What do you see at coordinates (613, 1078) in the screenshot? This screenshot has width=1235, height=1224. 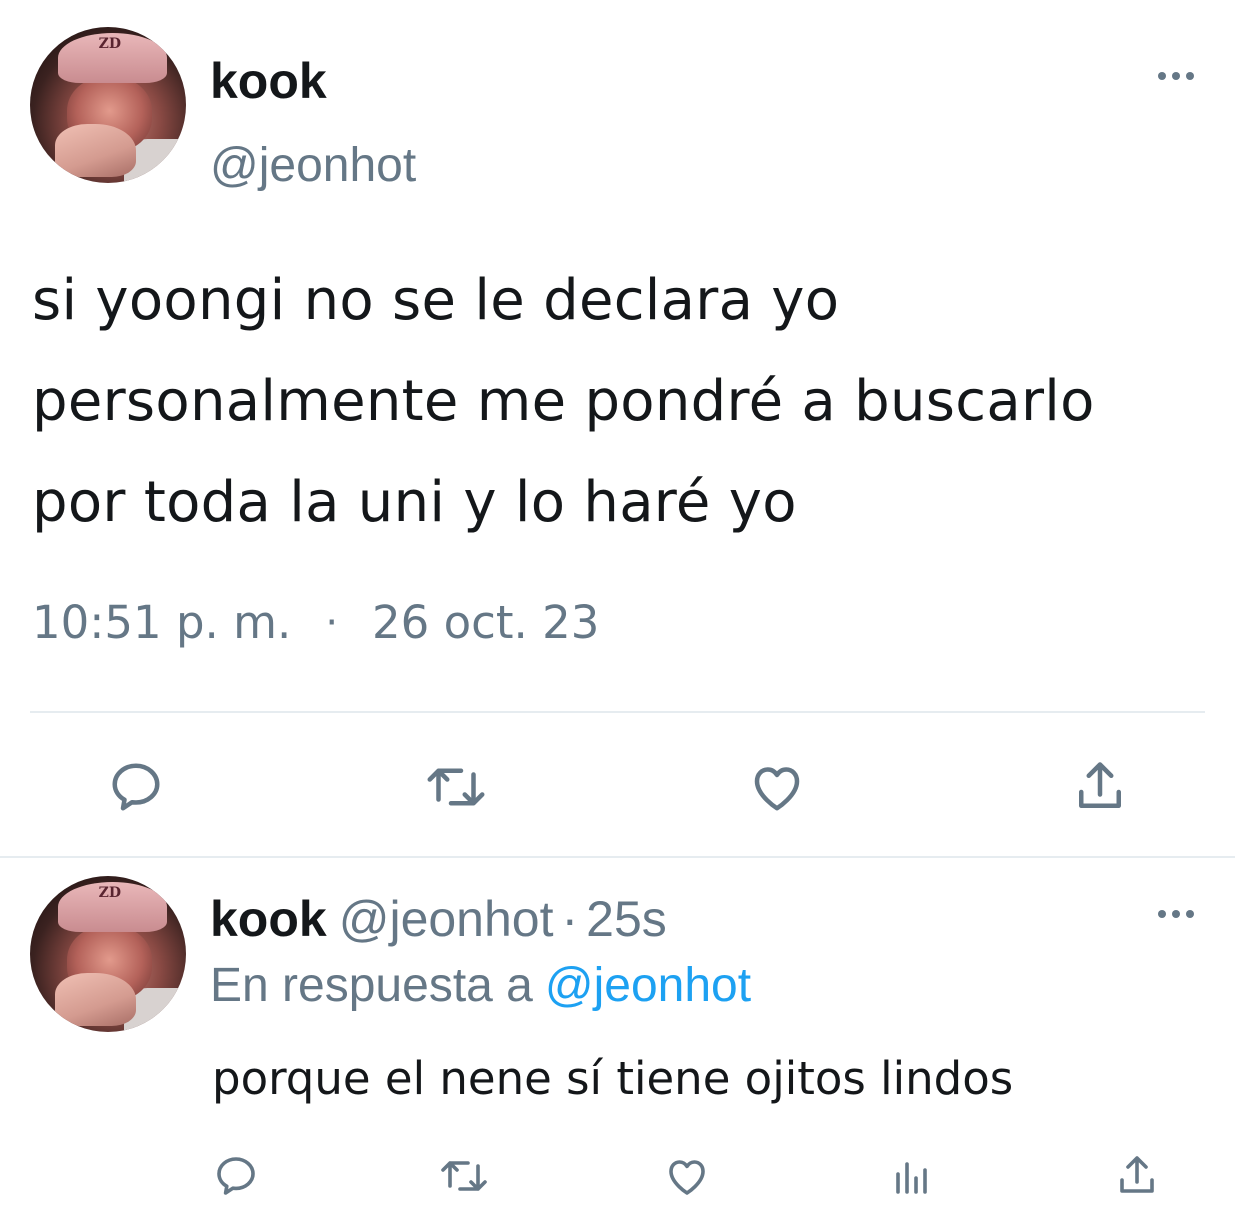 I see `reply-text: porque el nene sí tiene ojitos lindos` at bounding box center [613, 1078].